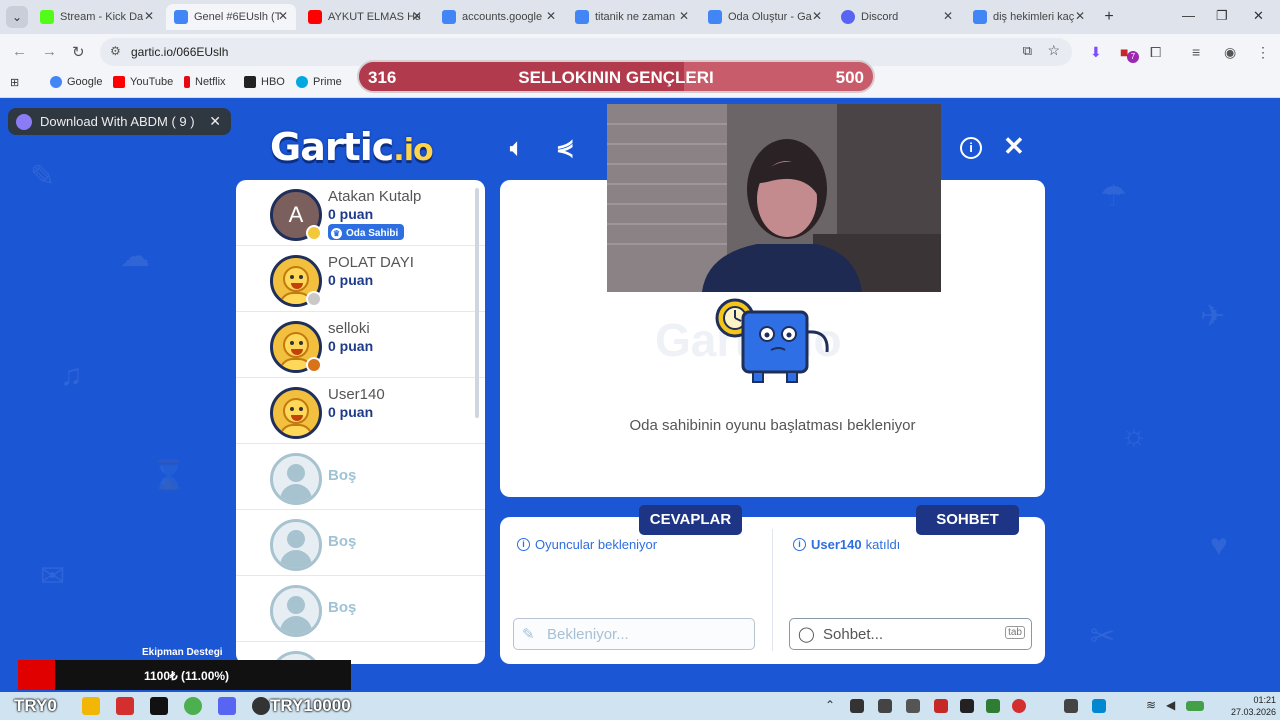  Describe the element at coordinates (1133, 57) in the screenshot. I see `extension-badge-count: 7` at that location.